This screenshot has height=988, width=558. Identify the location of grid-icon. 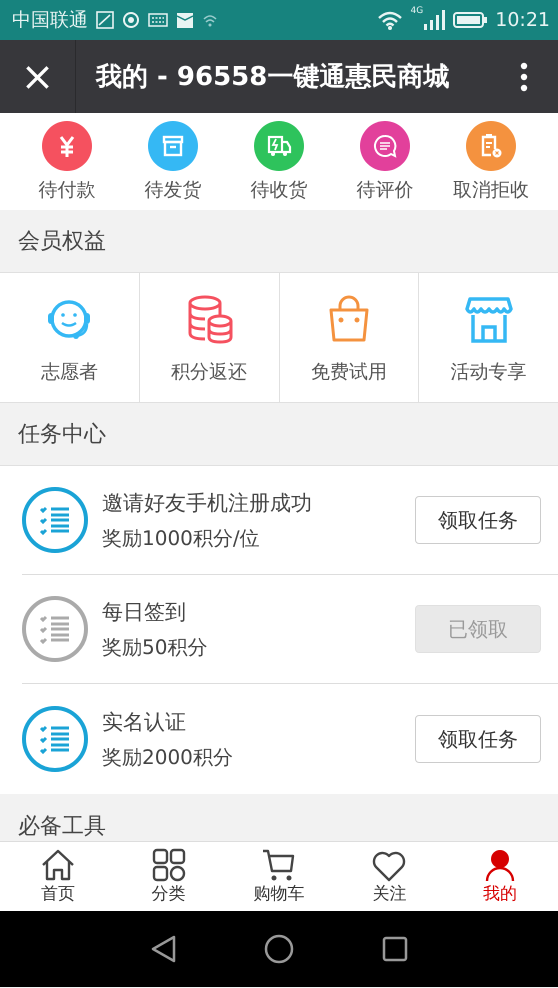
(168, 865).